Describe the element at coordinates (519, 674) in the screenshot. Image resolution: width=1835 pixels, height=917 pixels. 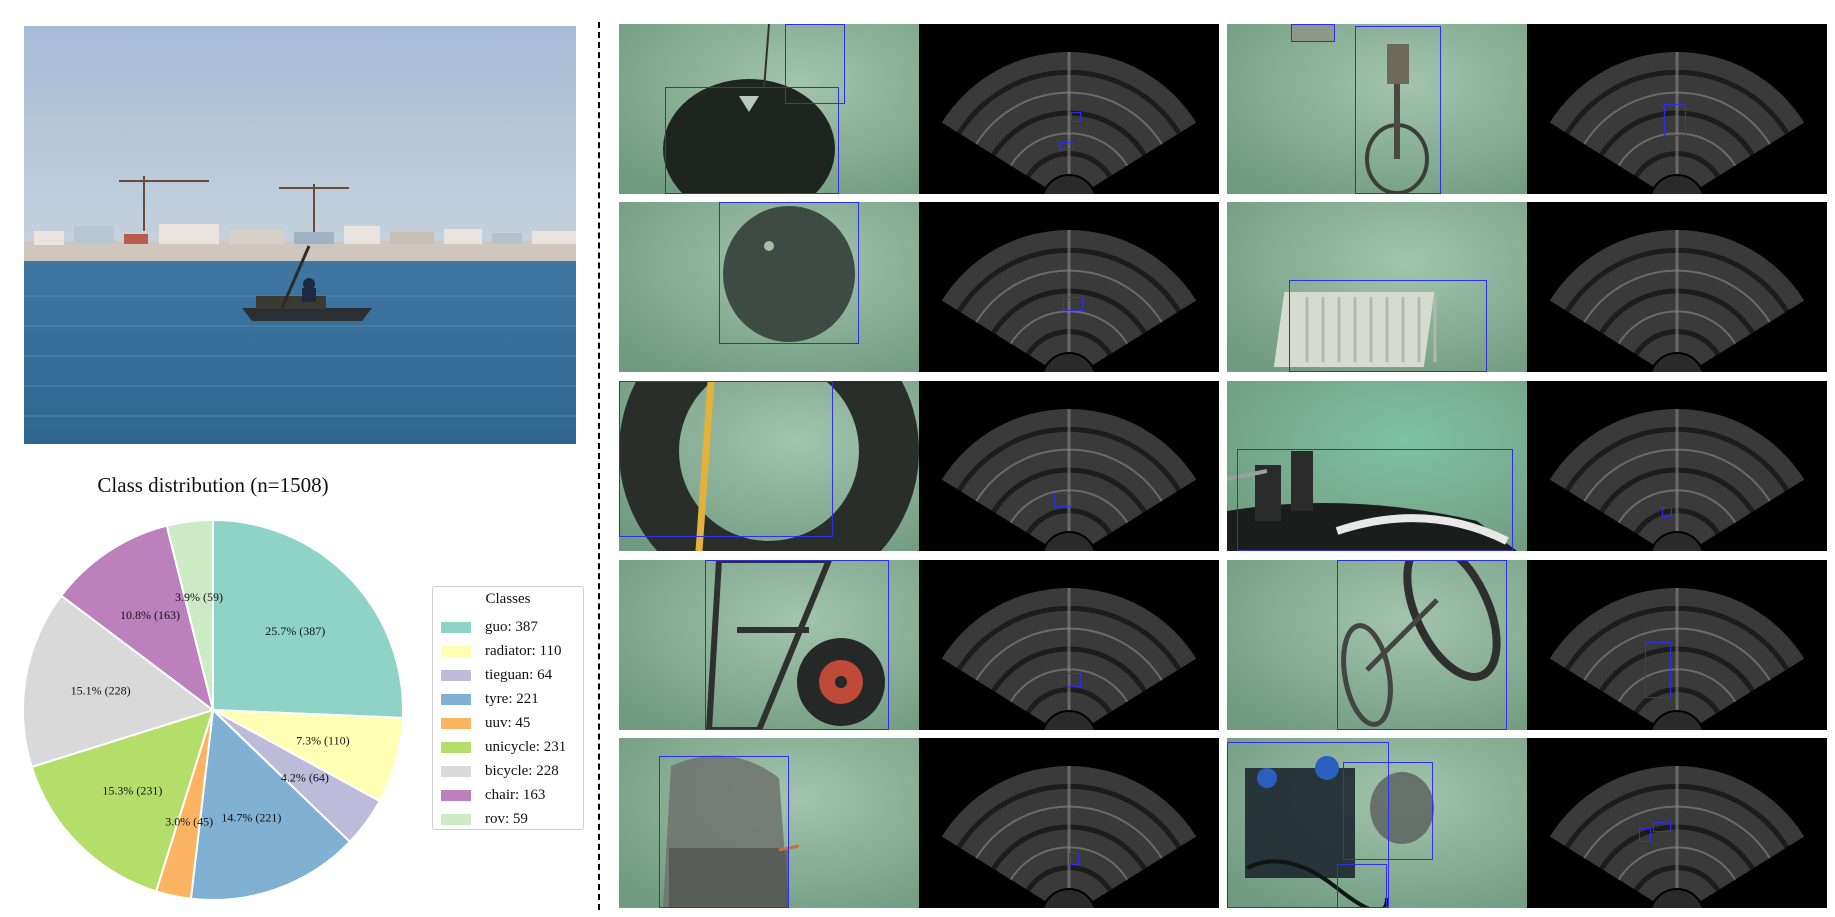
I see `legend-label: tieguan: 64` at that location.